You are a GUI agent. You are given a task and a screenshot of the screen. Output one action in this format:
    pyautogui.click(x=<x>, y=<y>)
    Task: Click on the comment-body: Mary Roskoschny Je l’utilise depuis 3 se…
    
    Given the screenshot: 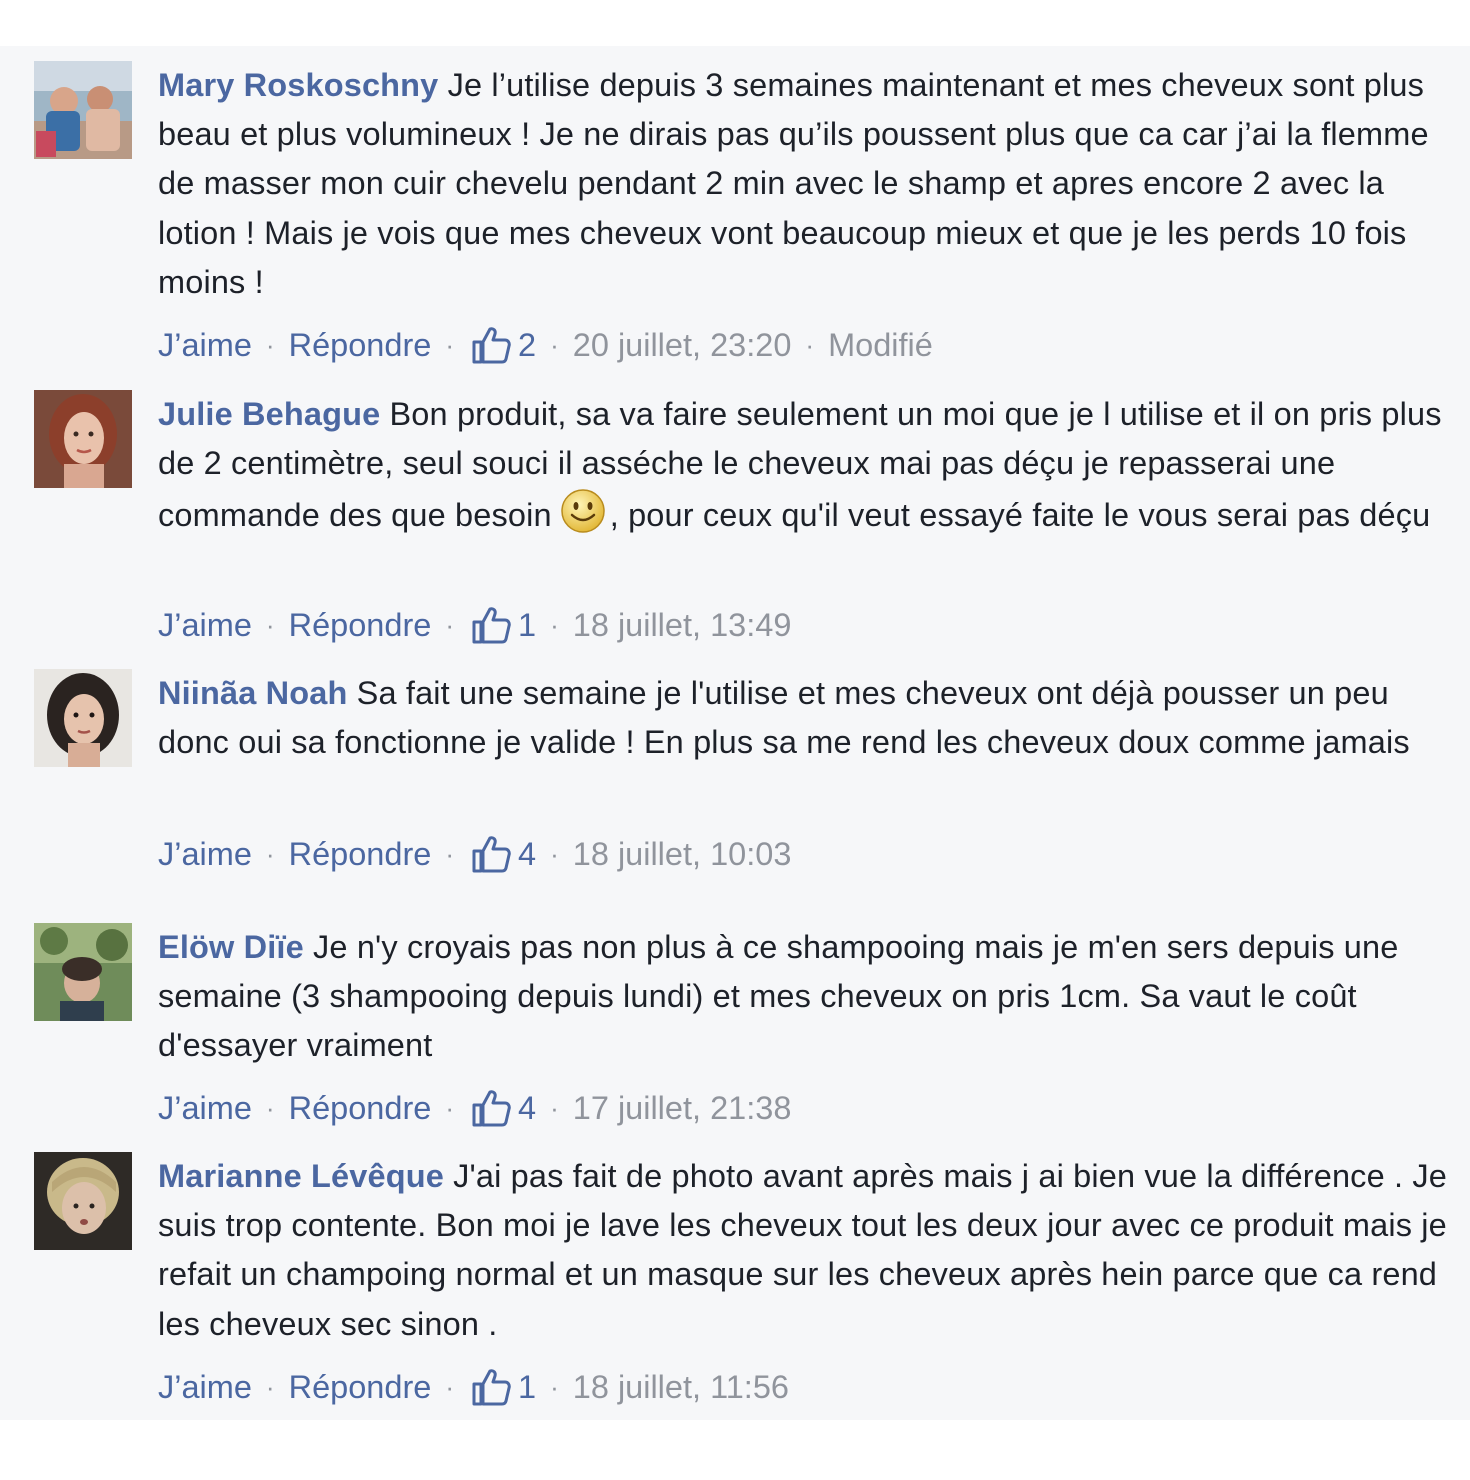 What is the action you would take?
    pyautogui.click(x=811, y=184)
    